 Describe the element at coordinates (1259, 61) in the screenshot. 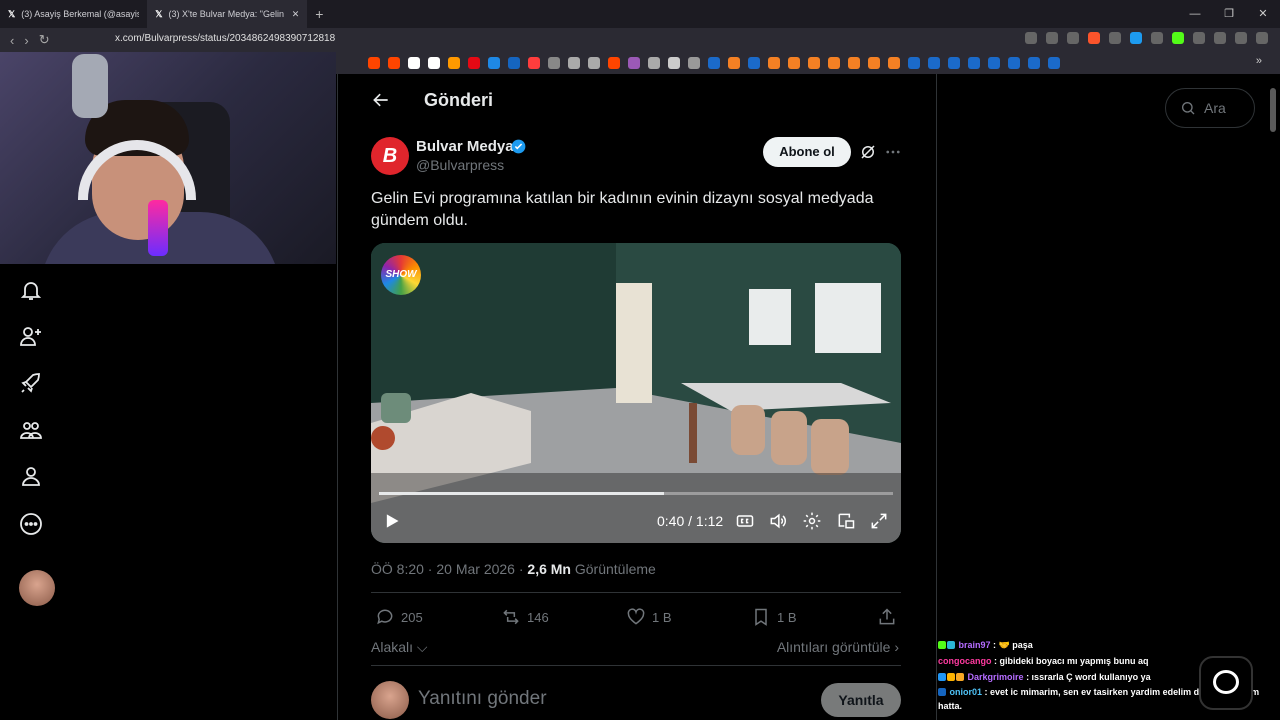

I see `bookmarks-overflow-icon: »` at that location.